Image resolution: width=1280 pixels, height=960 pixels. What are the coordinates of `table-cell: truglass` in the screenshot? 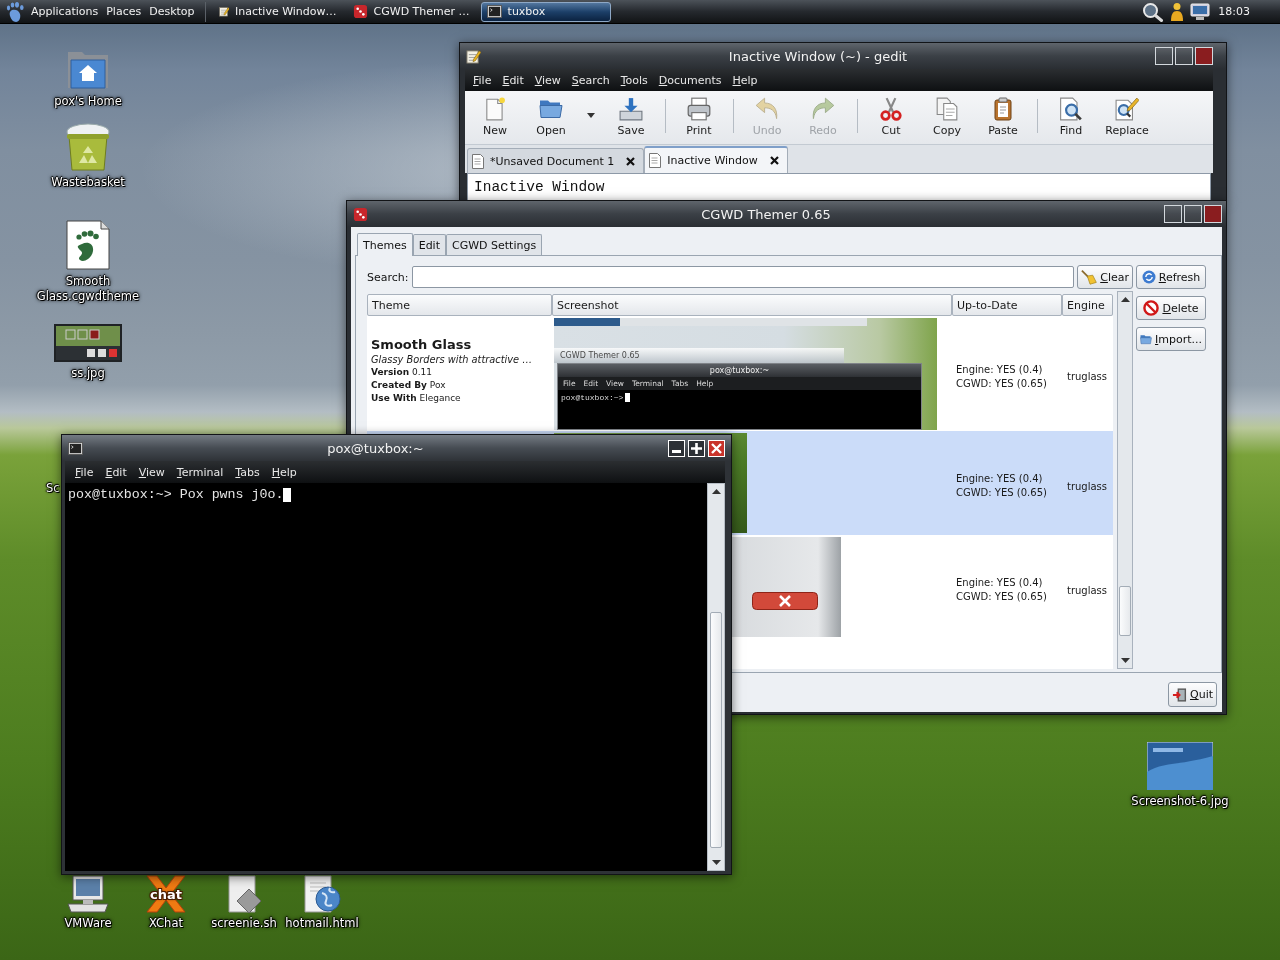 It's located at (1087, 483).